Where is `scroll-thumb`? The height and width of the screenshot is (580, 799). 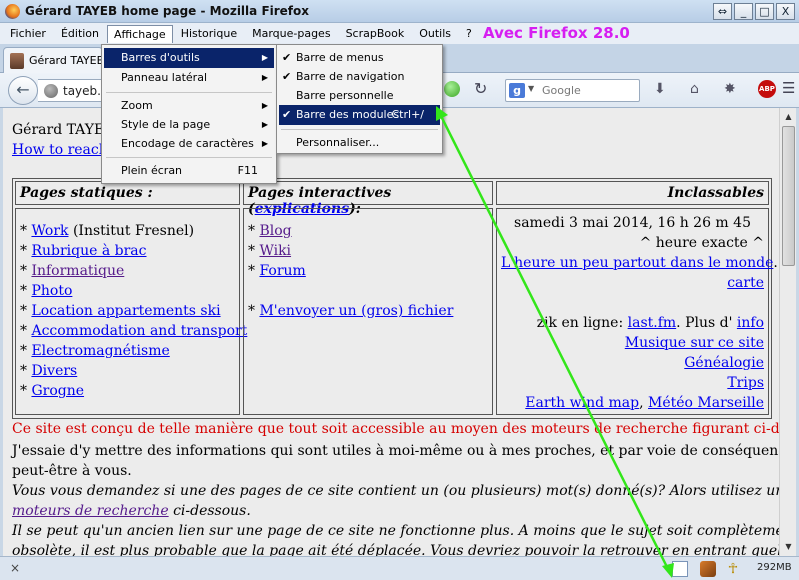
scroll-thumb is located at coordinates (788, 196).